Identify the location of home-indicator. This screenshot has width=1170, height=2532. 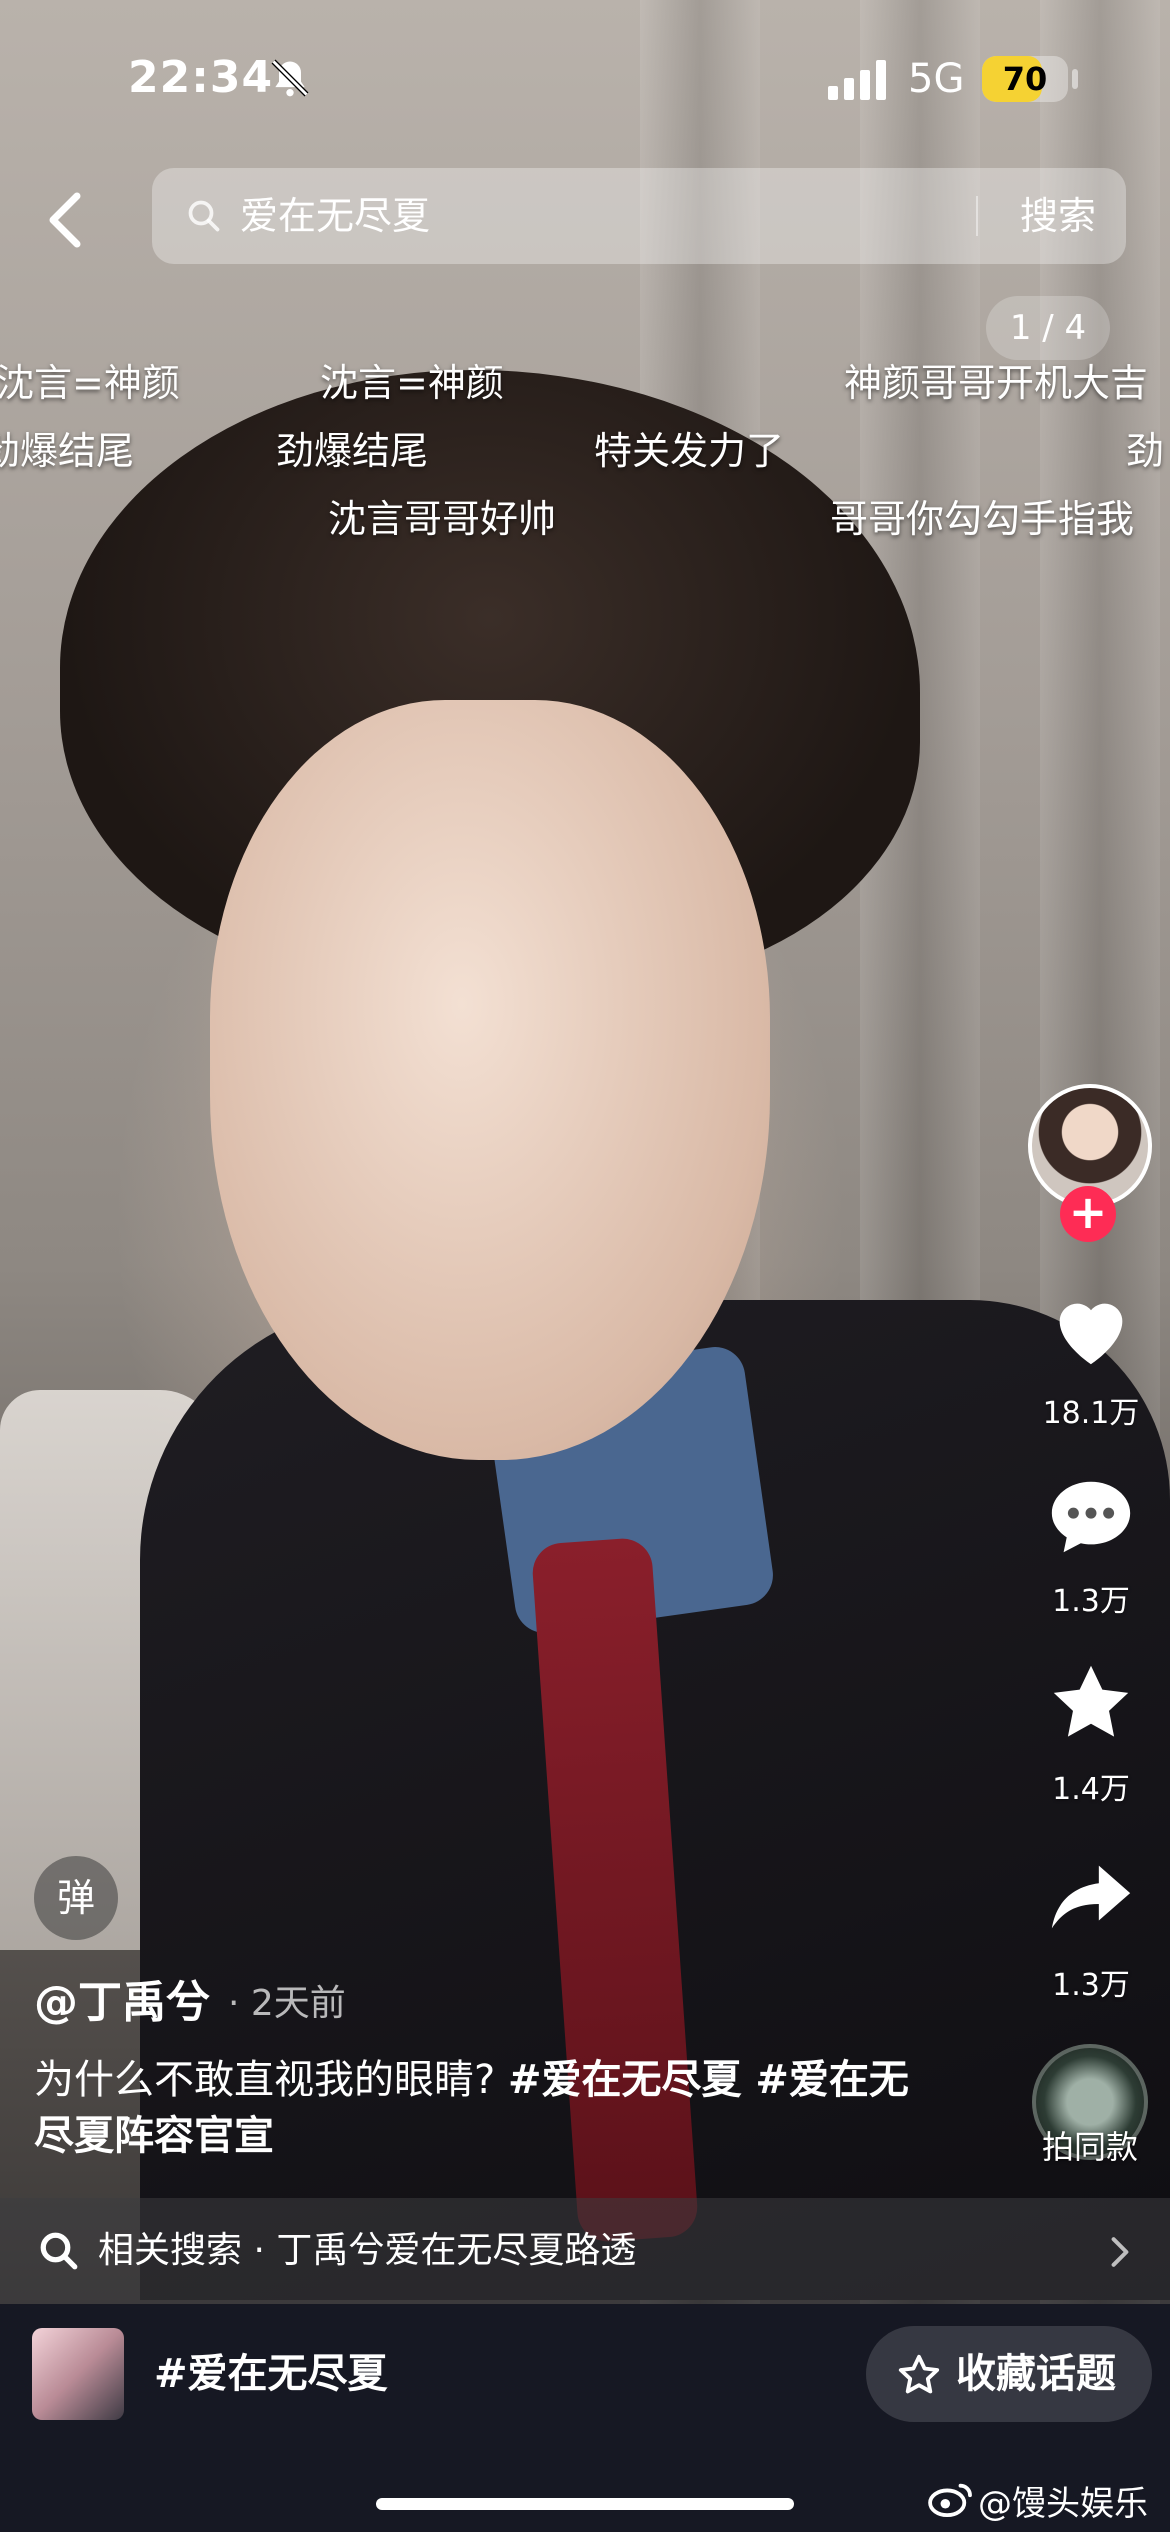
(585, 2504).